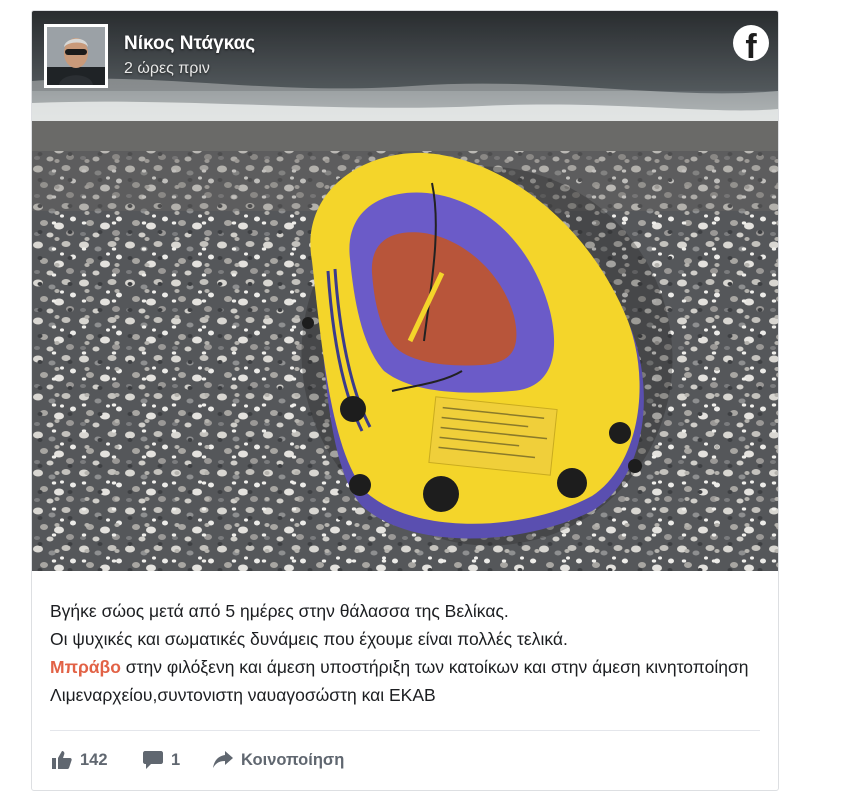  Describe the element at coordinates (189, 44) in the screenshot. I see `author-name: Νίκος Ντάγκας` at that location.